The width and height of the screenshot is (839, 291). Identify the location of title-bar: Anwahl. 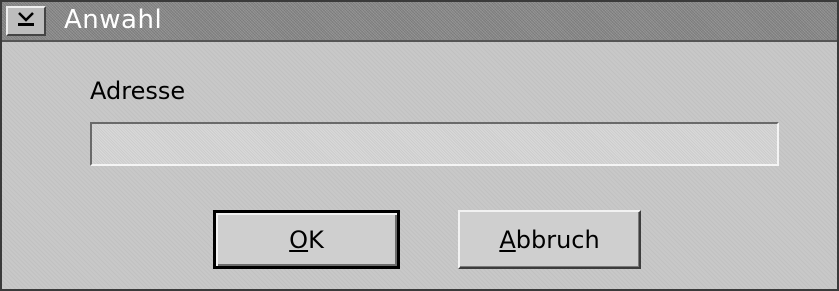
(419, 22).